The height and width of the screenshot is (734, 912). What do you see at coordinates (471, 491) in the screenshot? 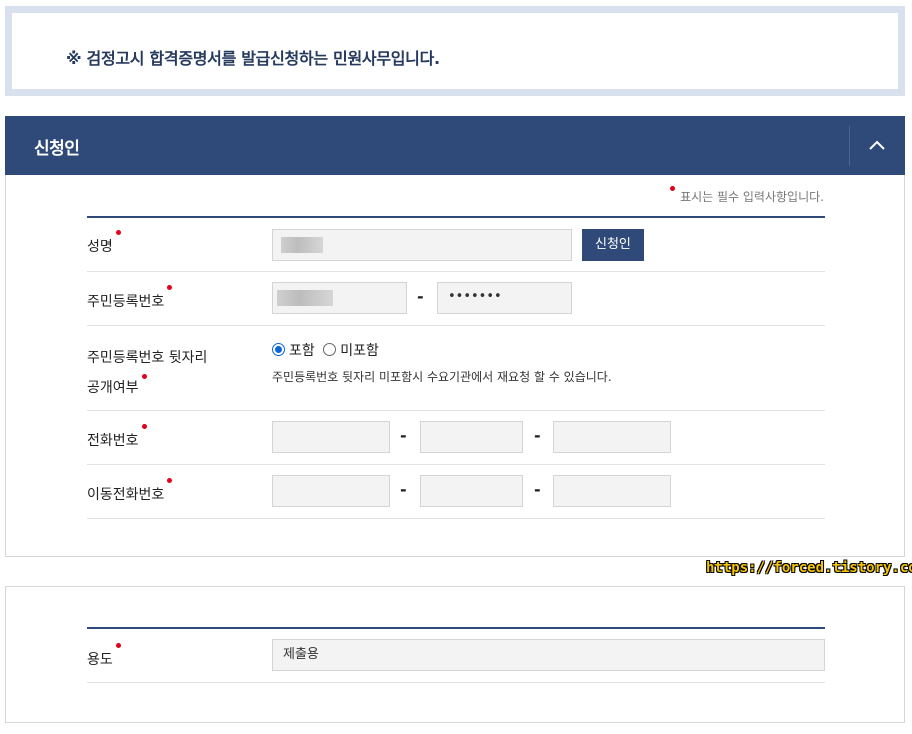
I see `mobile-part2-input` at bounding box center [471, 491].